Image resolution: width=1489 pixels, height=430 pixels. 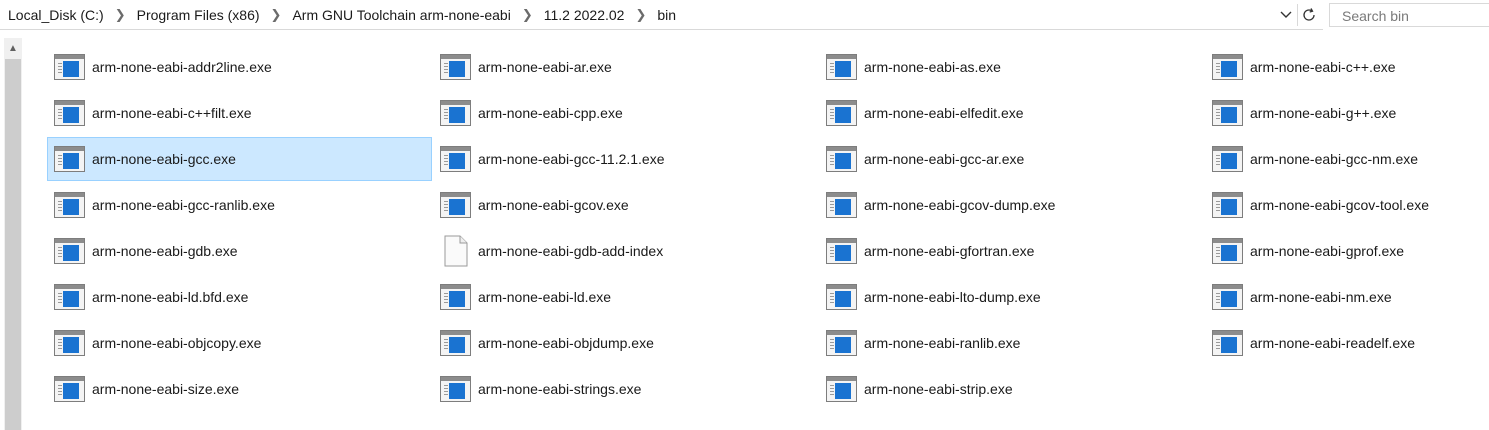 I want to click on file-name: arm-none-eabi-gprof.exe, so click(x=1327, y=251).